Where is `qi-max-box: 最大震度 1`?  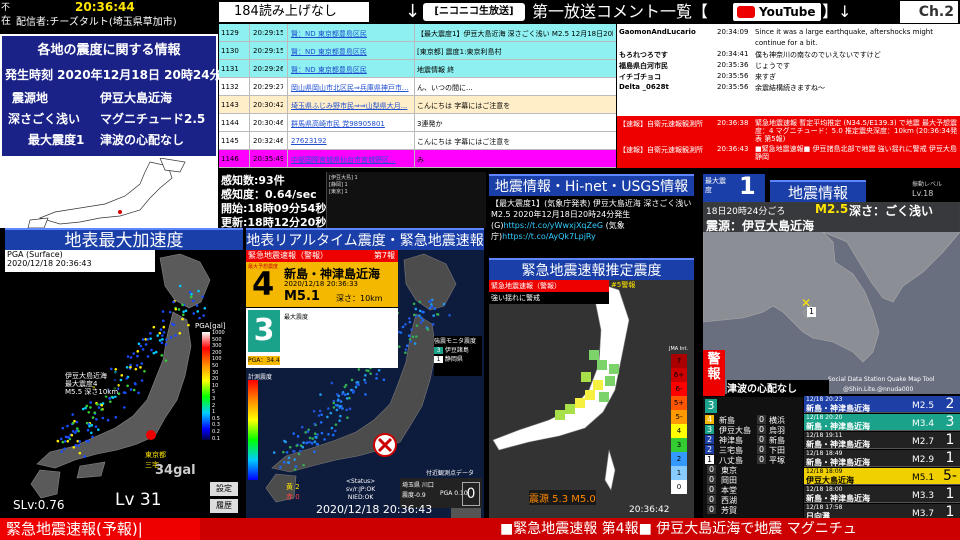 qi-max-box: 最大震度 1 is located at coordinates (734, 187).